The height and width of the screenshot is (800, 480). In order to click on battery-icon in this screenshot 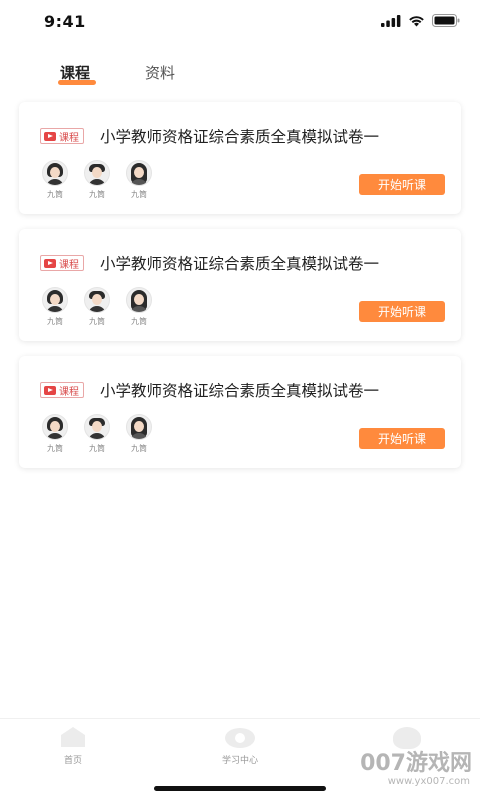, I will do `click(446, 20)`.